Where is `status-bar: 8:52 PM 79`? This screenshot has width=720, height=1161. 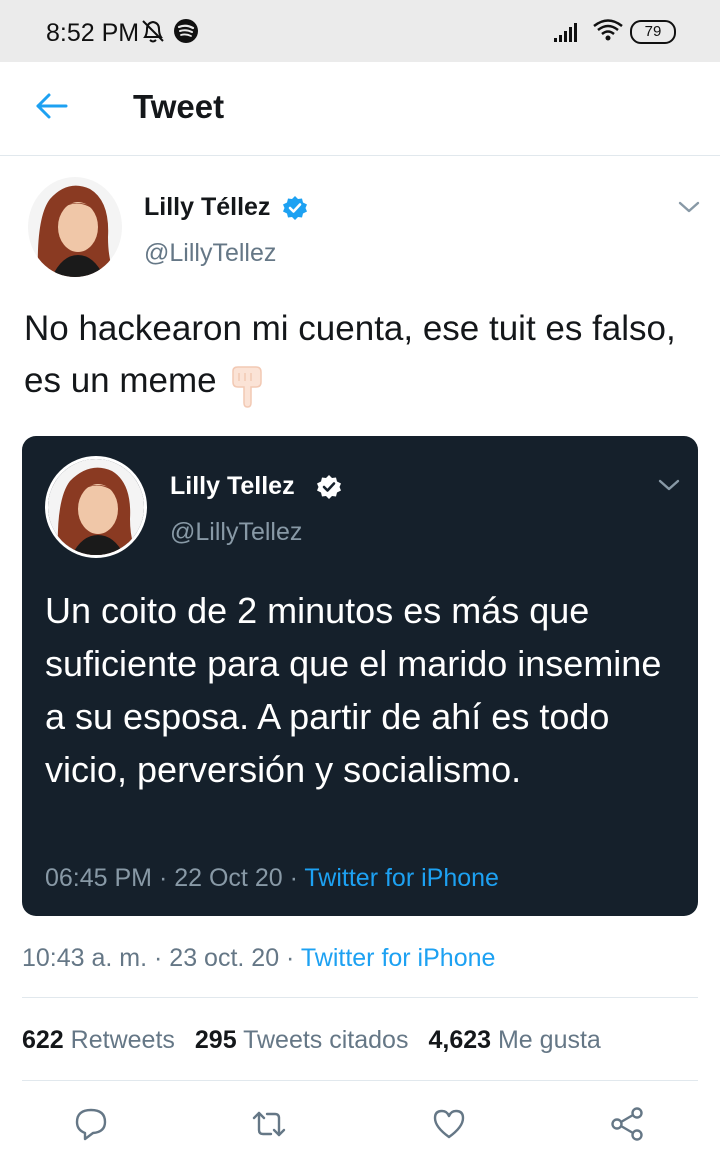 status-bar: 8:52 PM 79 is located at coordinates (360, 31).